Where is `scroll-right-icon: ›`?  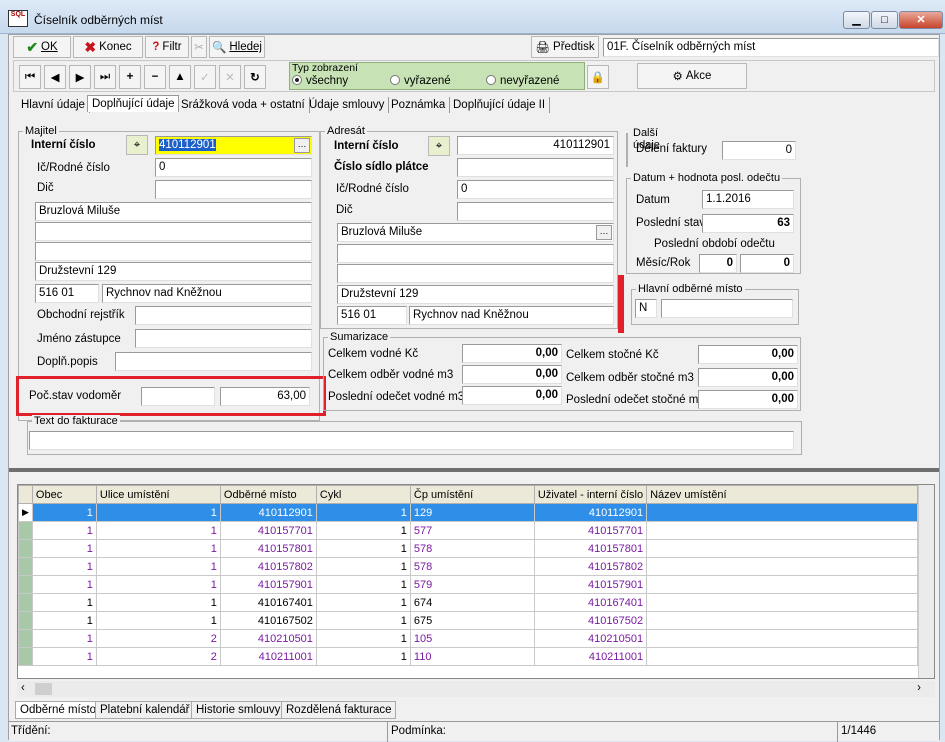 scroll-right-icon: › is located at coordinates (919, 688).